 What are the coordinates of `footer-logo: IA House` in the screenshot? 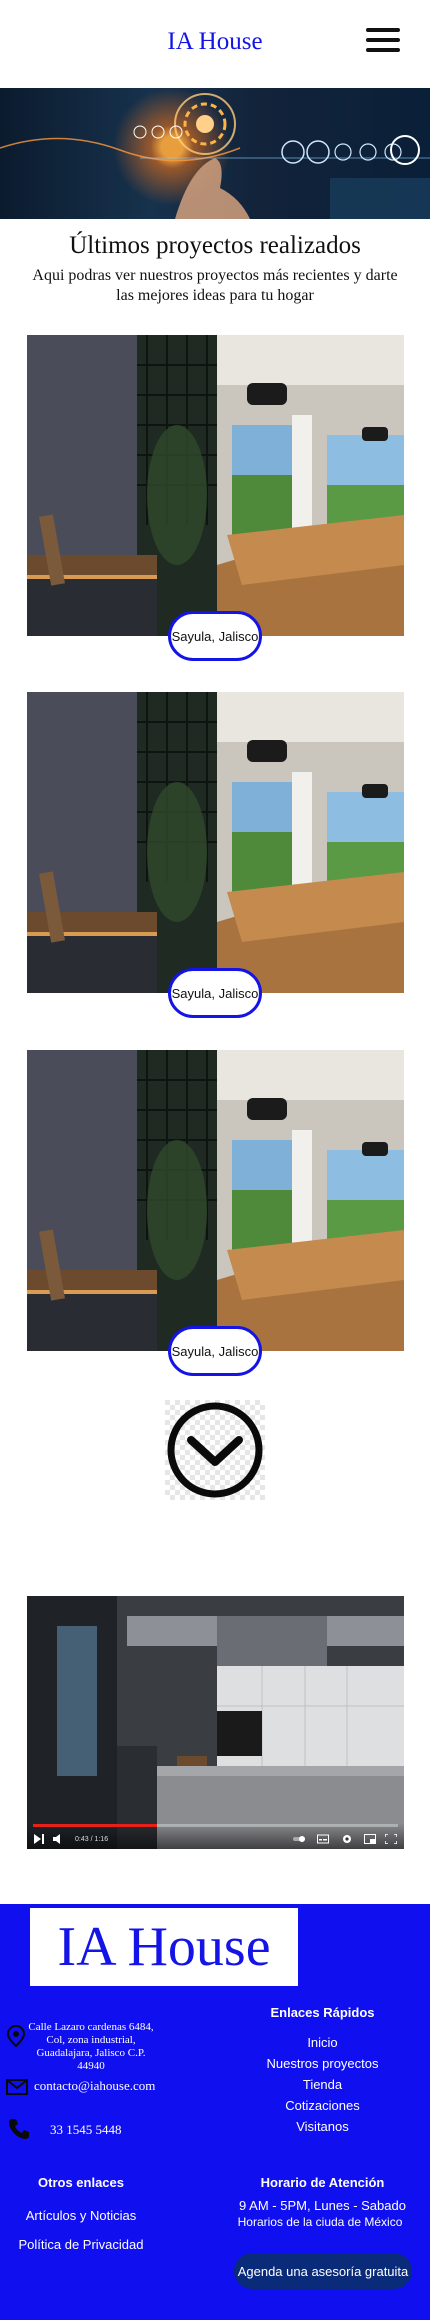 It's located at (164, 1947).